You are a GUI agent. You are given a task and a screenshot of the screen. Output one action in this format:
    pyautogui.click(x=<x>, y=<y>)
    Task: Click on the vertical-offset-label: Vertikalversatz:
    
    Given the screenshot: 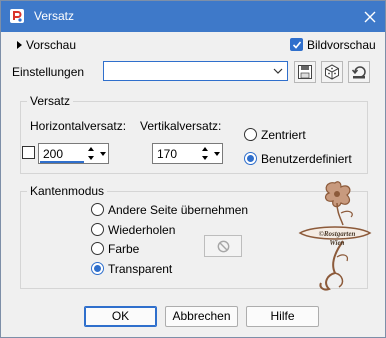 What is the action you would take?
    pyautogui.click(x=181, y=126)
    